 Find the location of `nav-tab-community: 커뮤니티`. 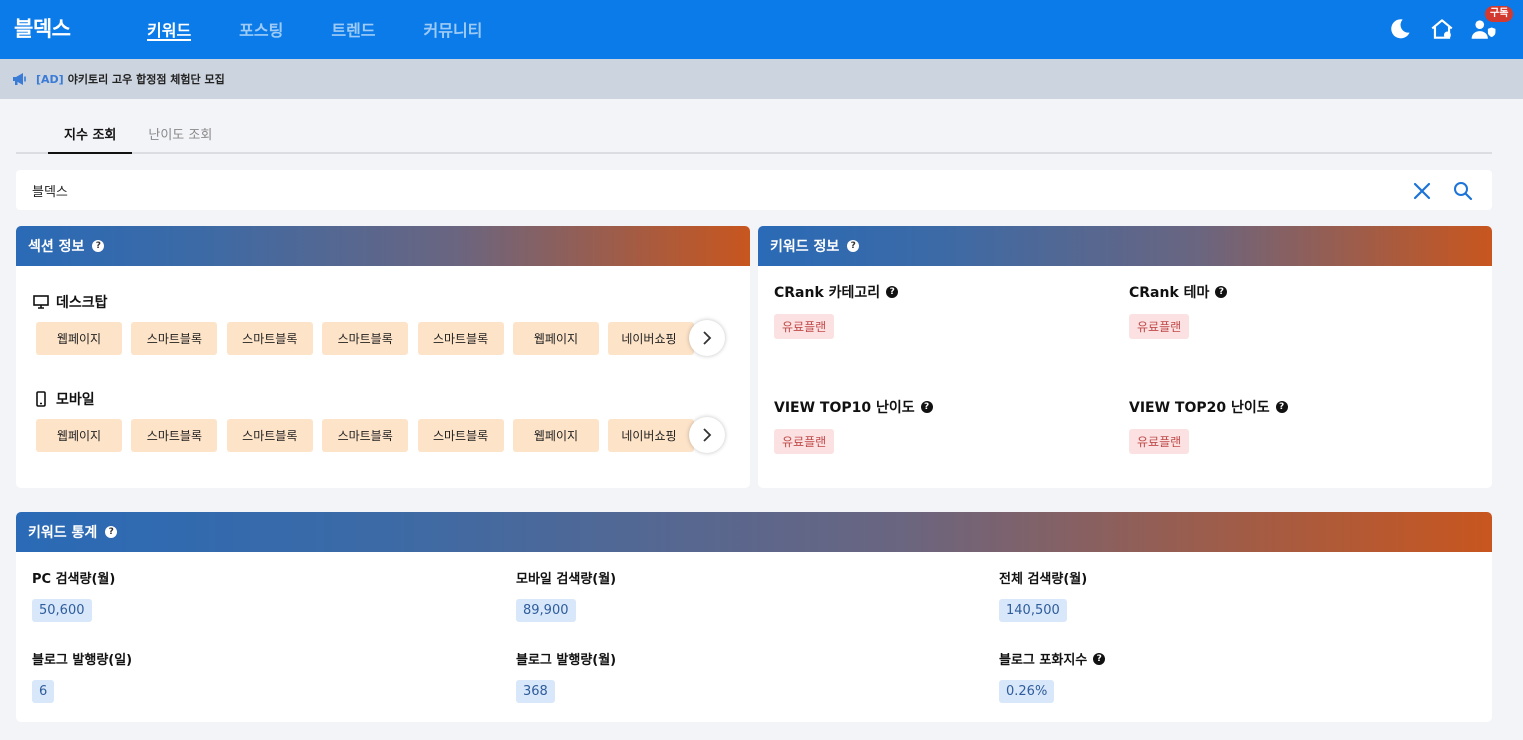

nav-tab-community: 커뮤니티 is located at coordinates (453, 29).